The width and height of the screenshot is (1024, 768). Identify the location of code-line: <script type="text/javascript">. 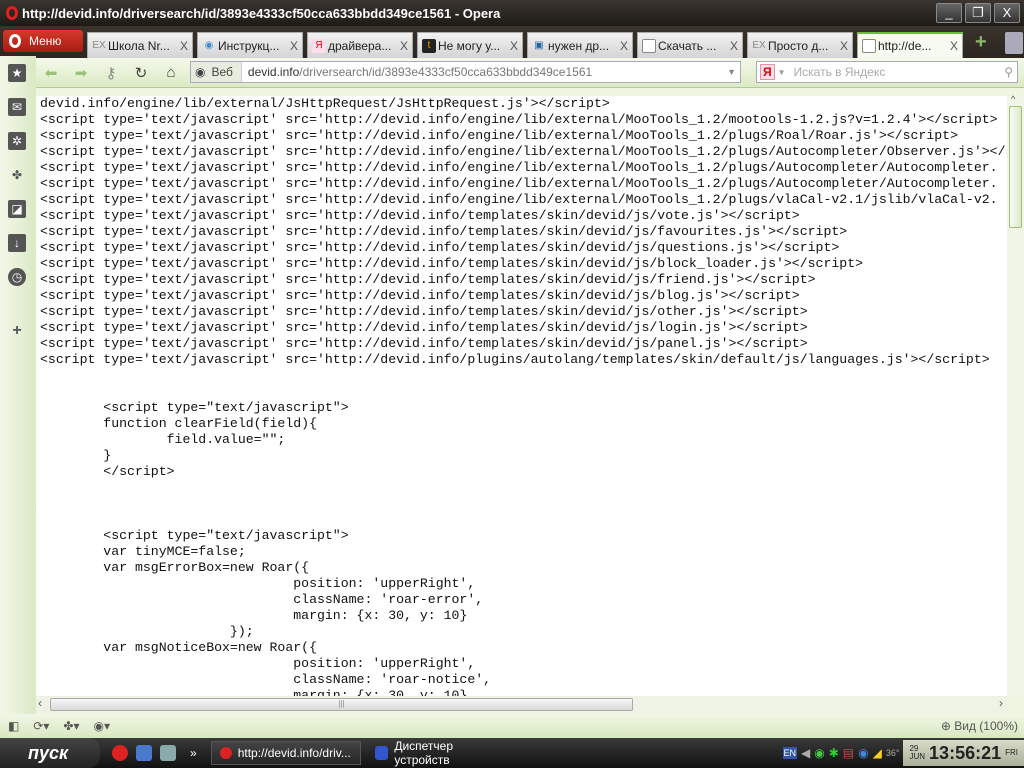
(194, 535).